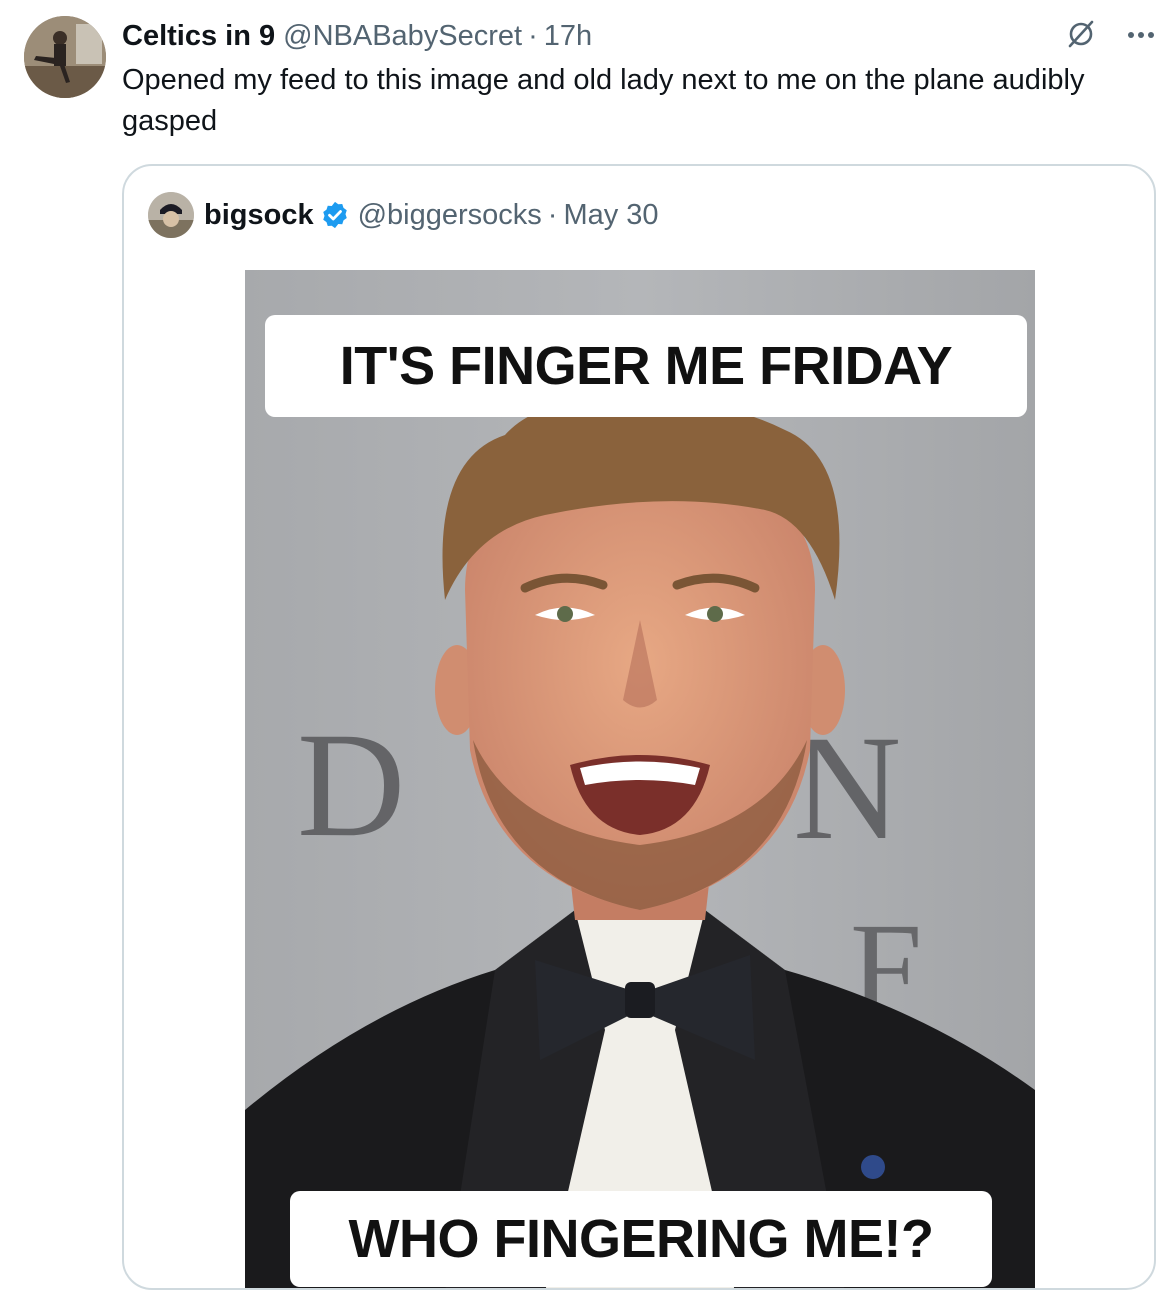 The width and height of the screenshot is (1170, 1300). Describe the element at coordinates (646, 366) in the screenshot. I see `meme-caption-top: IT'S FINGER ME FRIDAY` at that location.